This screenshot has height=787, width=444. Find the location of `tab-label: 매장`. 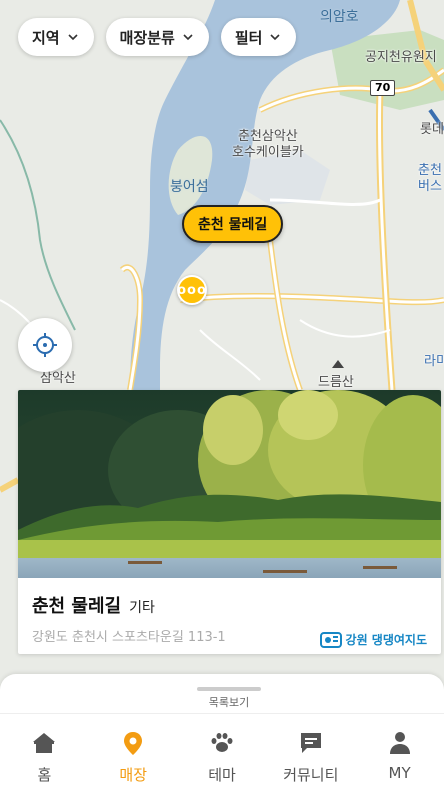

tab-label: 매장 is located at coordinates (133, 775).